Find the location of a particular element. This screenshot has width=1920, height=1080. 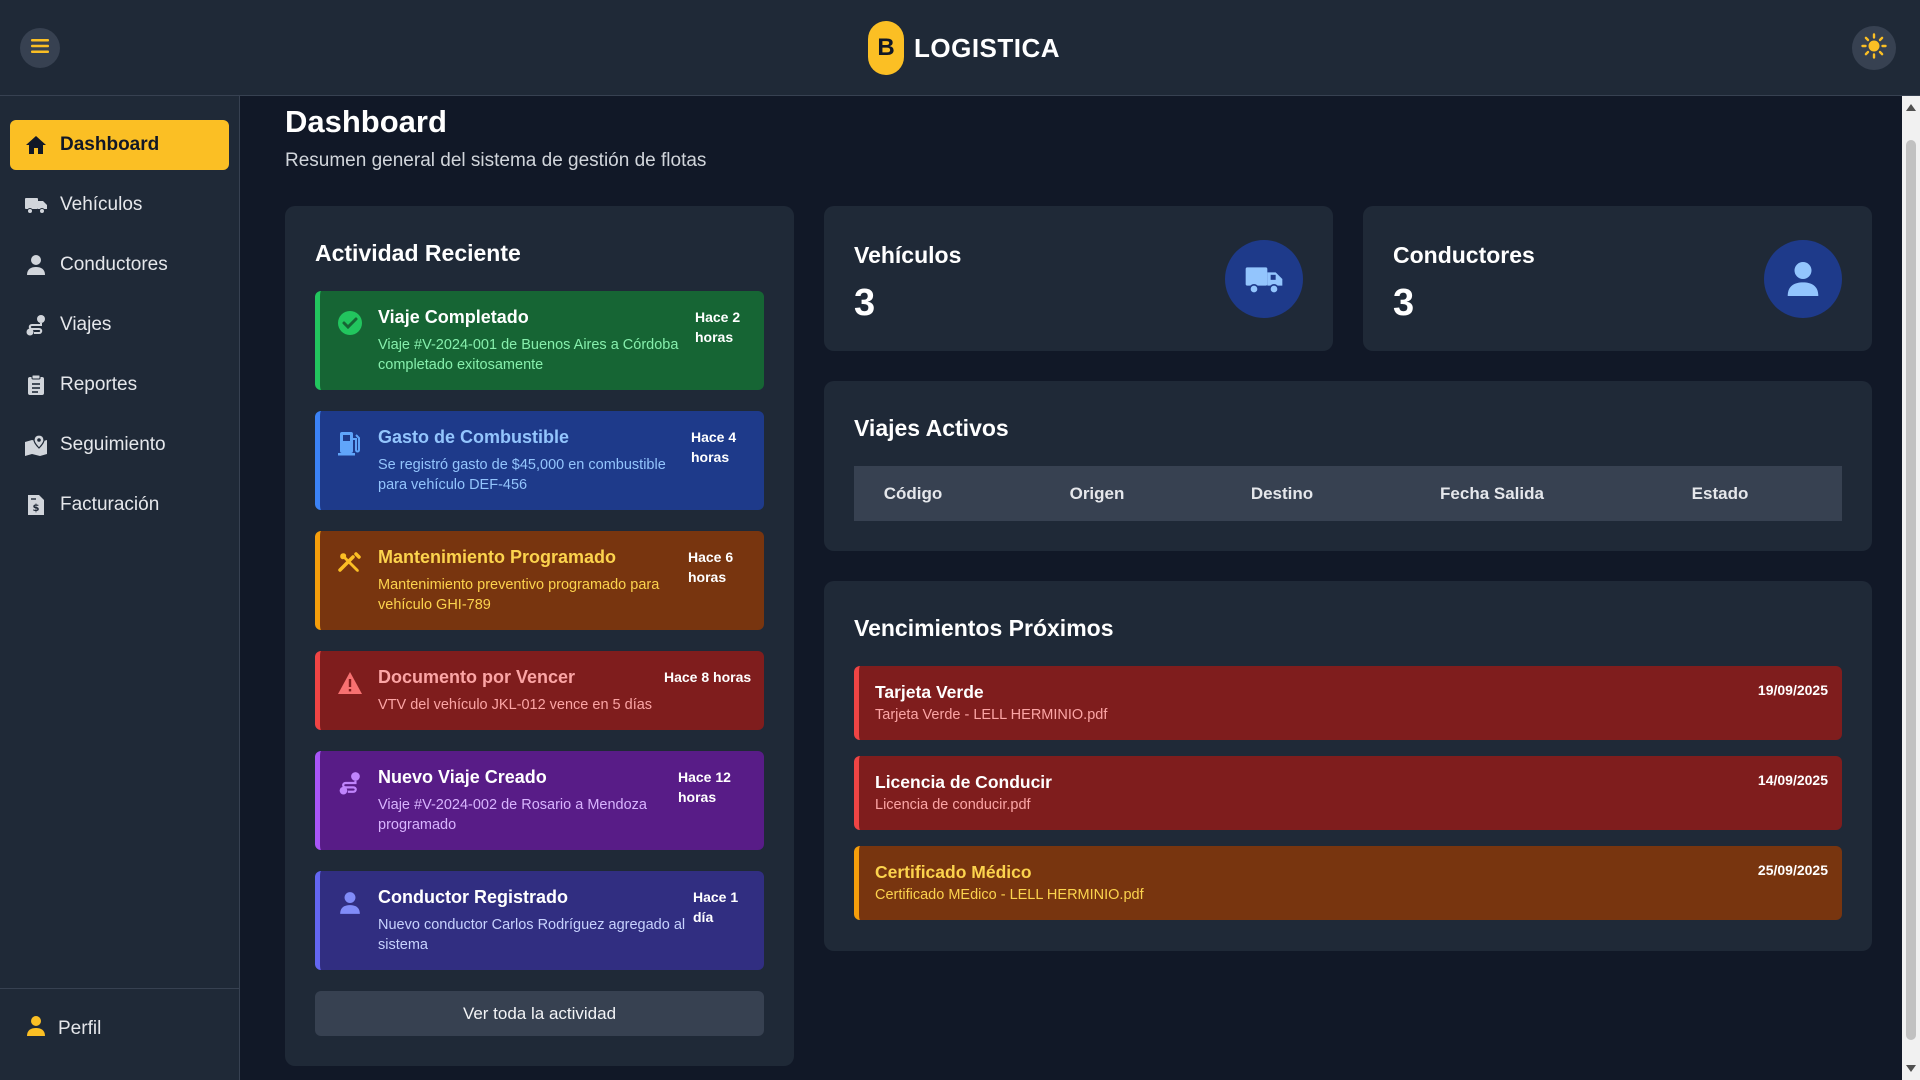

tools-icon is located at coordinates (350, 563).